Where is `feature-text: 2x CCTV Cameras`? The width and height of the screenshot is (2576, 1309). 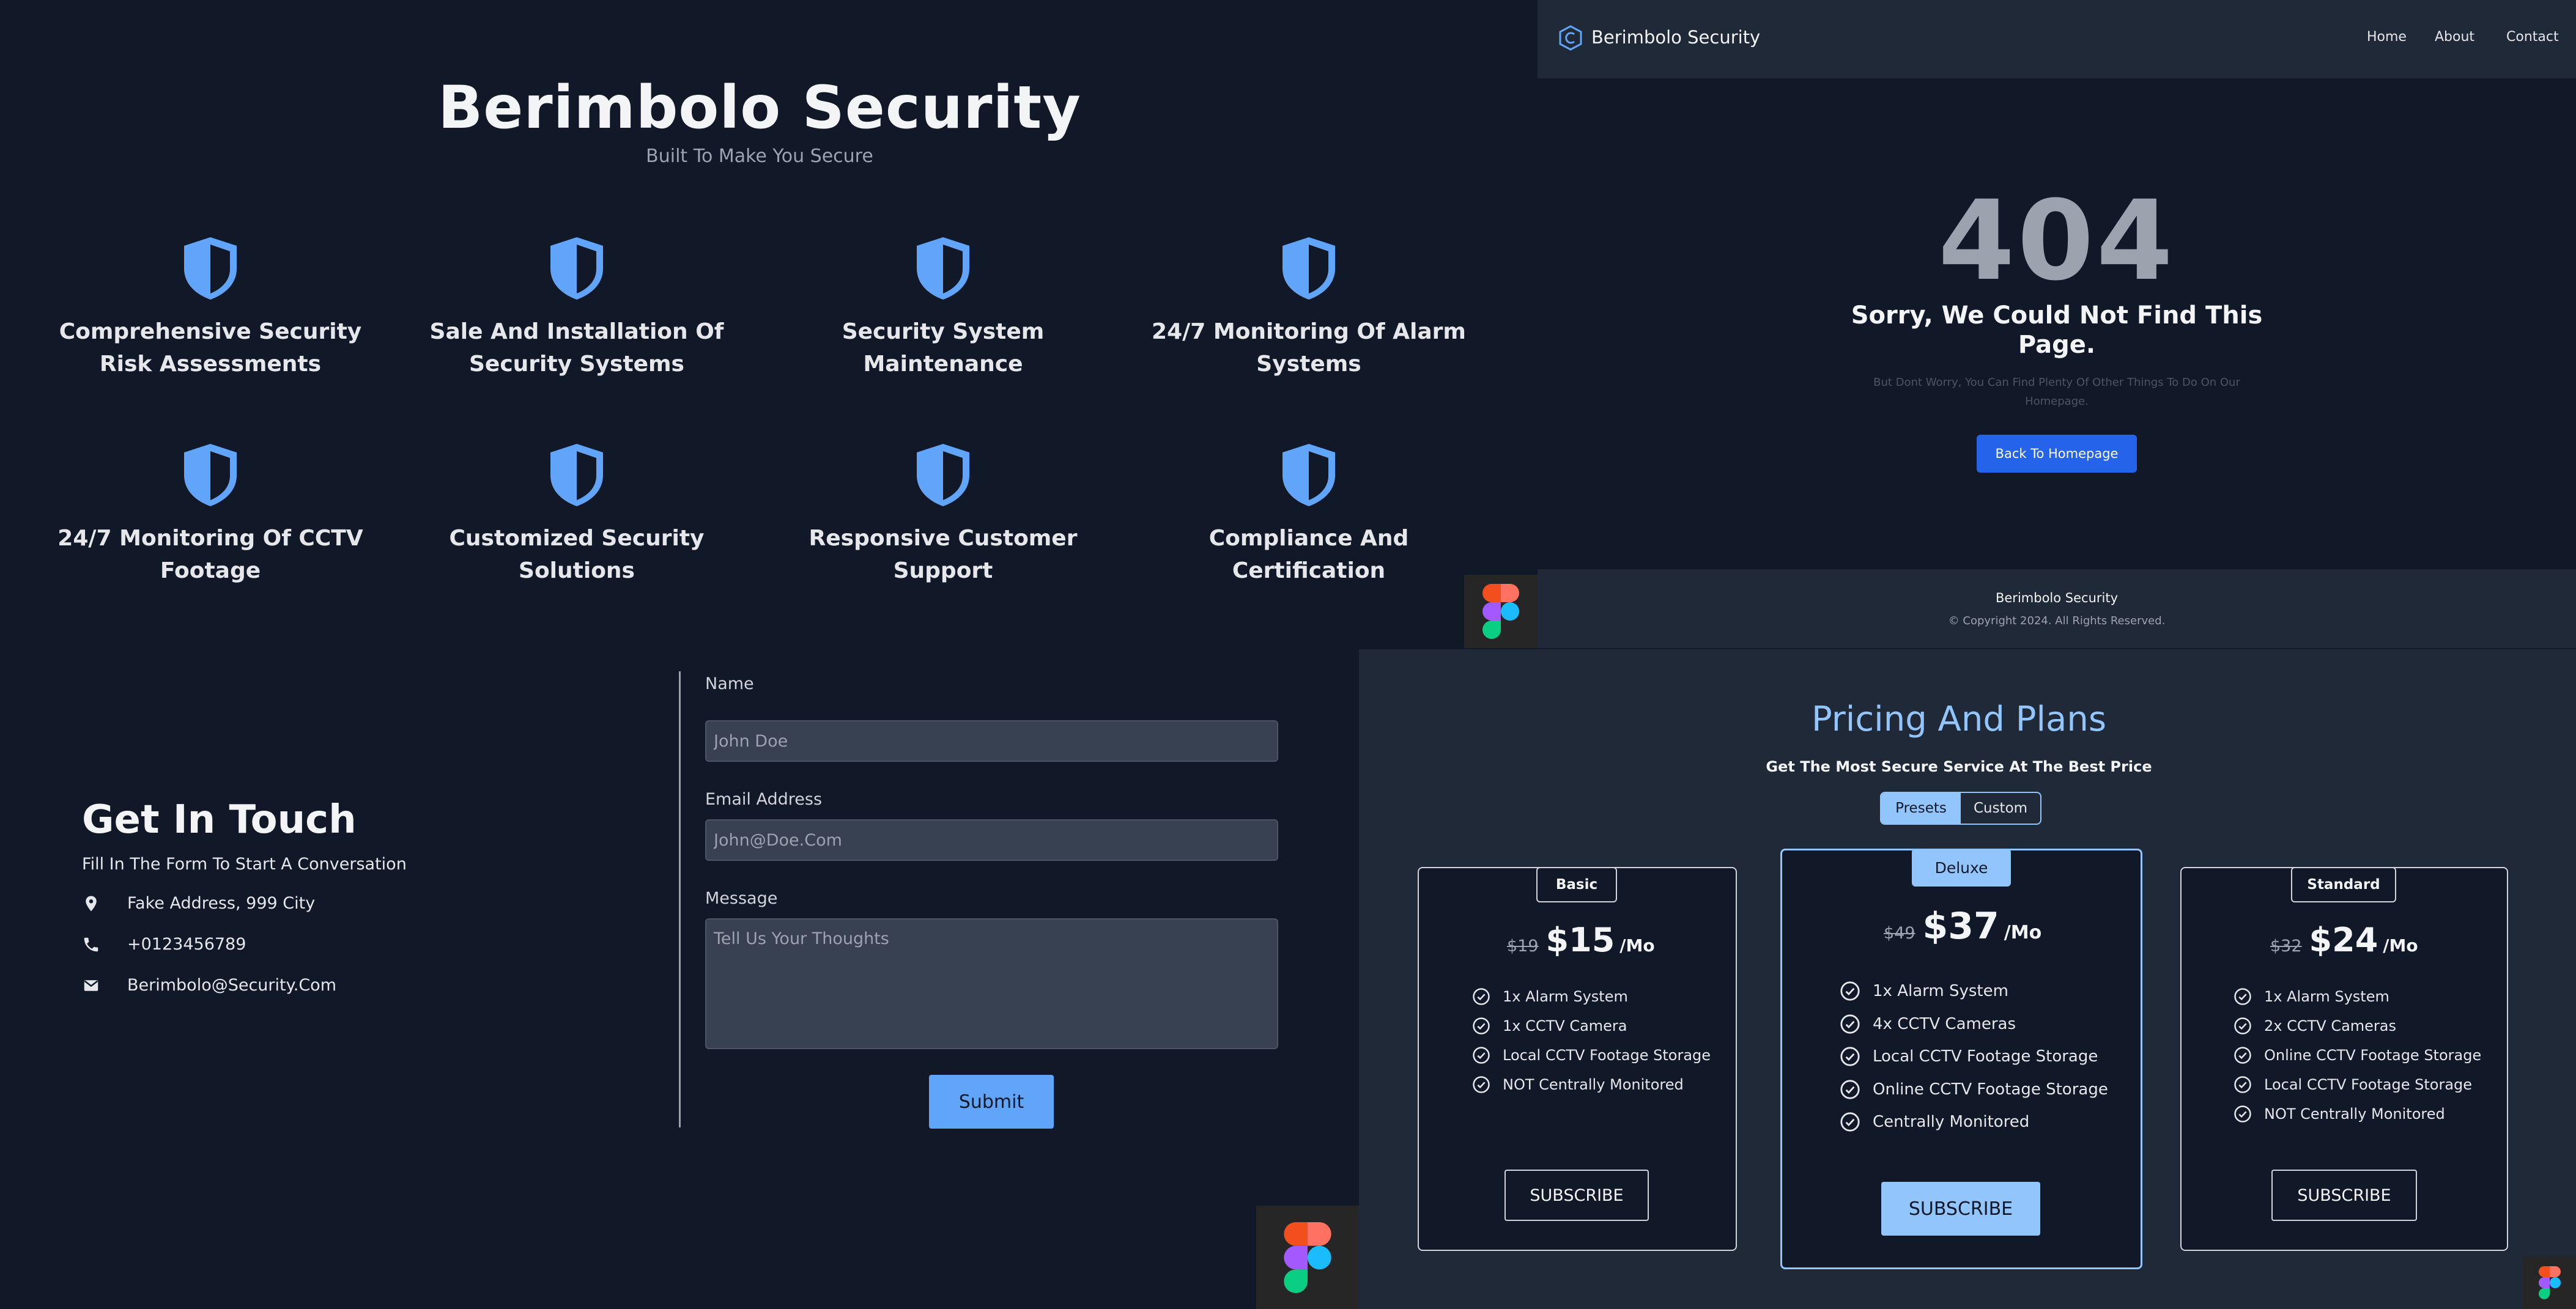
feature-text: 2x CCTV Cameras is located at coordinates (2330, 1025).